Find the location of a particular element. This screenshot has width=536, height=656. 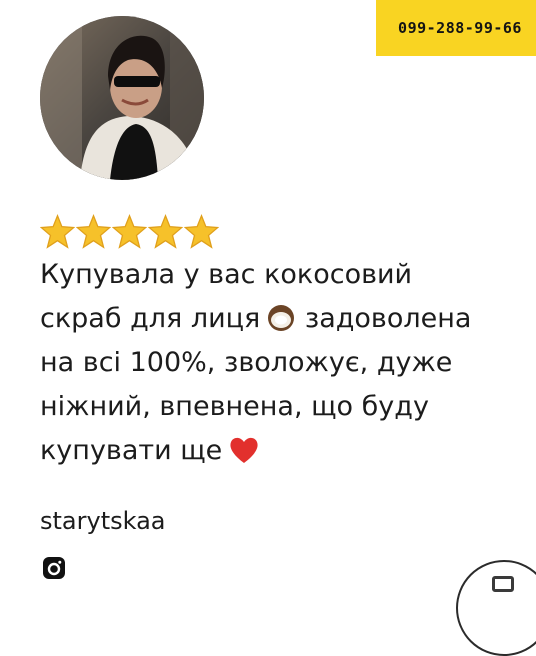

review-line: скраб для лиця задоволена is located at coordinates (277, 319).